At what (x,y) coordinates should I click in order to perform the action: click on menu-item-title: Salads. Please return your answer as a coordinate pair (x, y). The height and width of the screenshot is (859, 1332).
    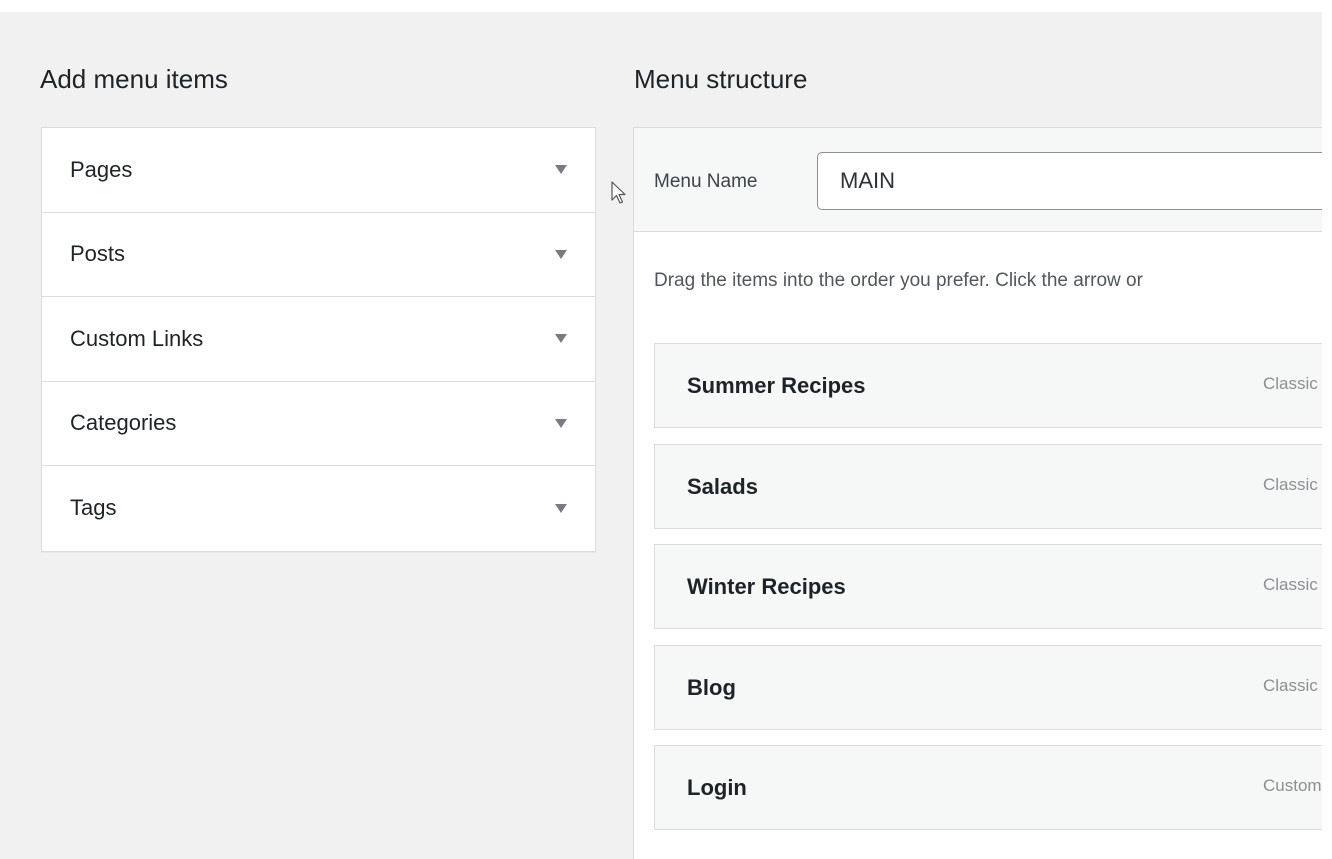
    Looking at the image, I should click on (722, 486).